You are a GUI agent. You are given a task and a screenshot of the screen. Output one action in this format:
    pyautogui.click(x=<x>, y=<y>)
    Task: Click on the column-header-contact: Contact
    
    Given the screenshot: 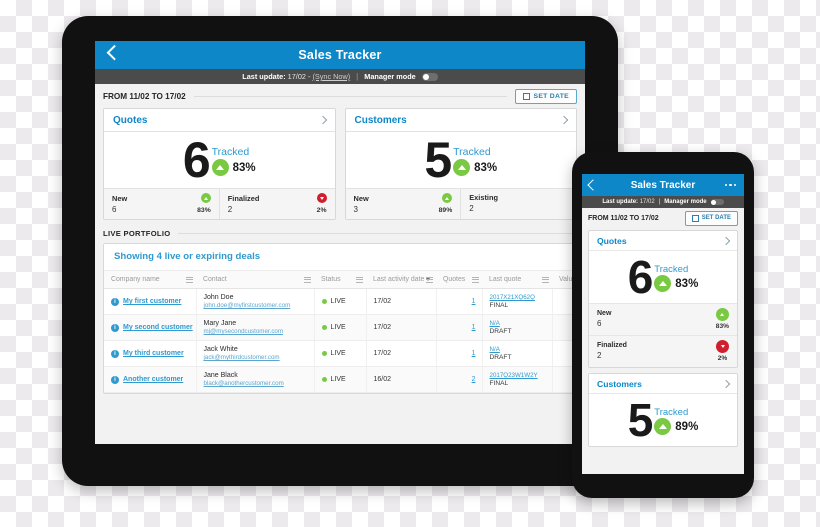 What is the action you would take?
    pyautogui.click(x=255, y=280)
    